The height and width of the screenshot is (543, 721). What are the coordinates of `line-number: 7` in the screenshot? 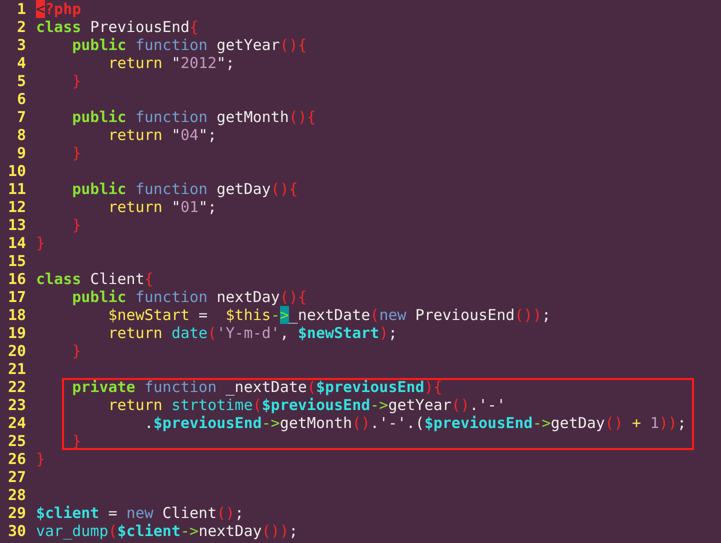 It's located at (21, 117).